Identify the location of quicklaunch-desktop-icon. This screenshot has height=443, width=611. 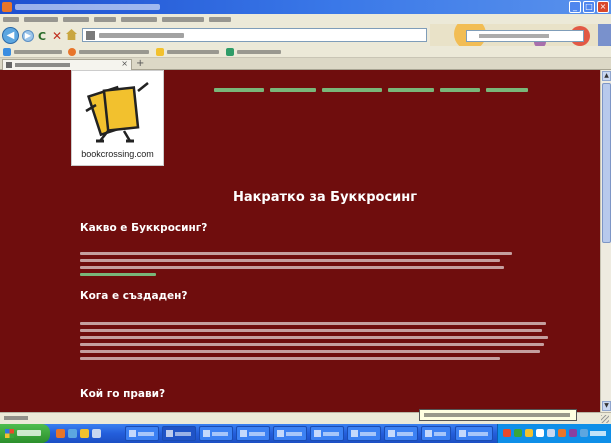
(96, 433).